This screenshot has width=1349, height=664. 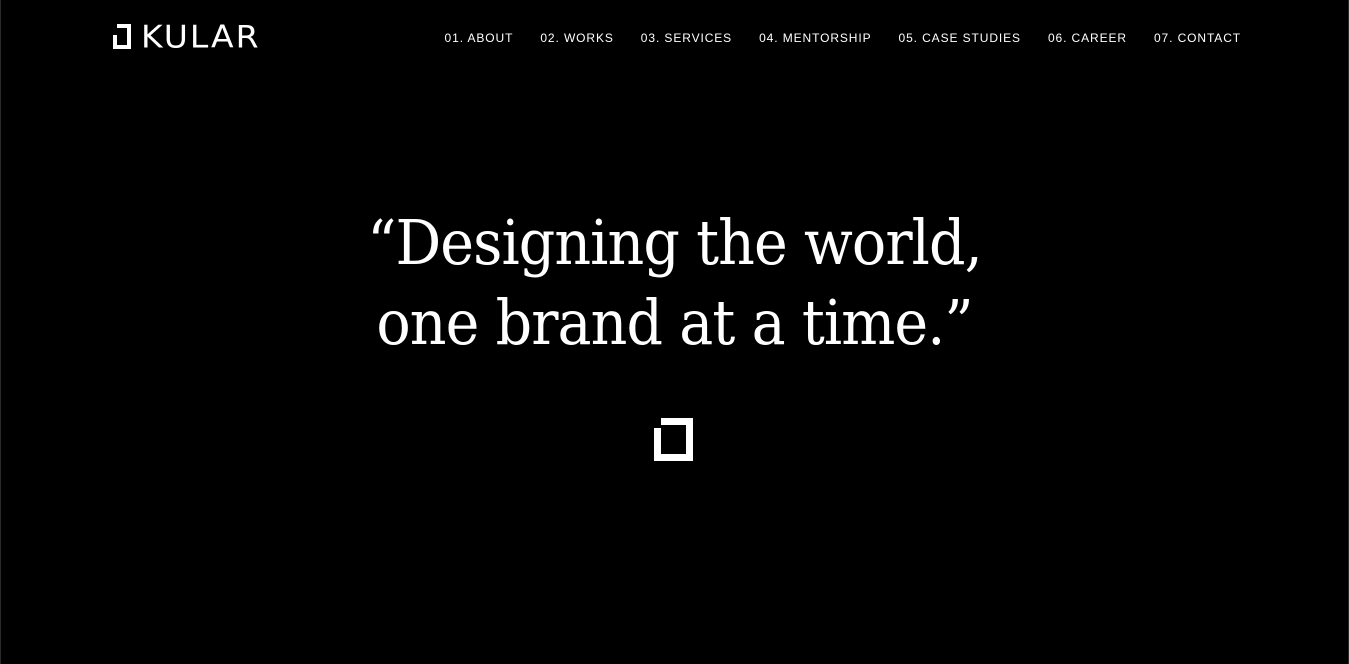 I want to click on nav-item-works: 02. WORKS, so click(x=576, y=38).